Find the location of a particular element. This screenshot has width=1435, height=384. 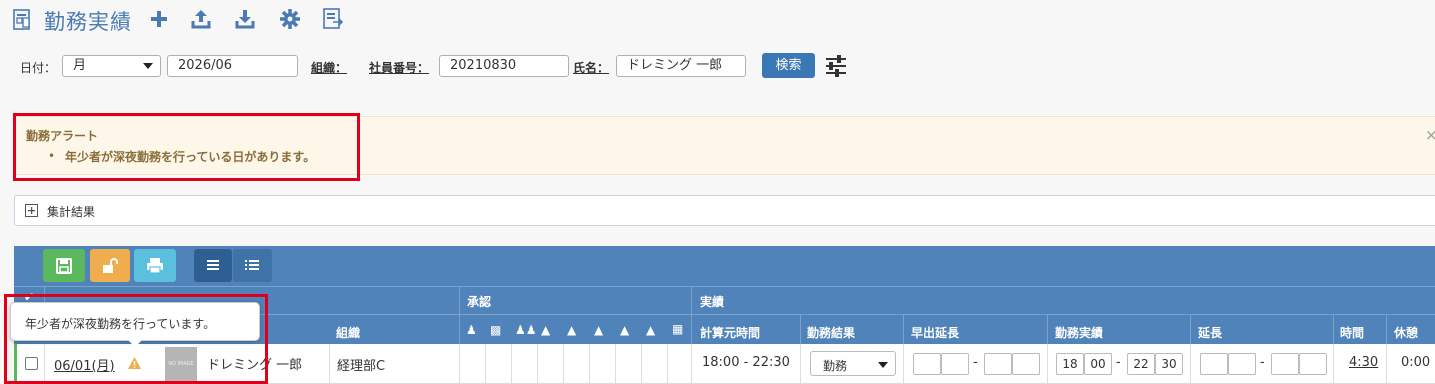

name-label: 氏名： is located at coordinates (591, 67).